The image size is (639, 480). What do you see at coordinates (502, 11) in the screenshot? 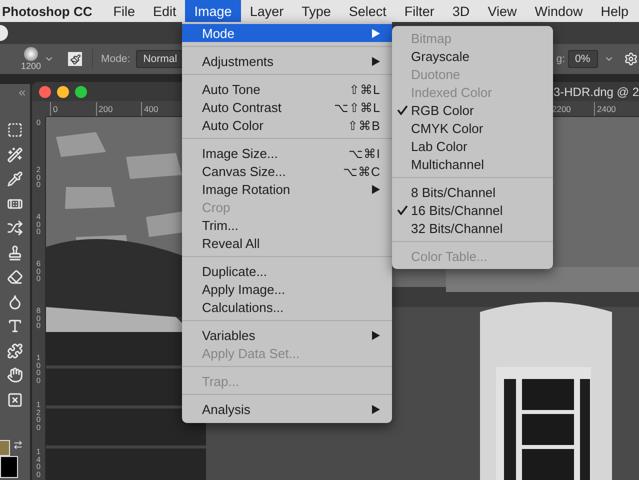
I see `menu-title: View` at bounding box center [502, 11].